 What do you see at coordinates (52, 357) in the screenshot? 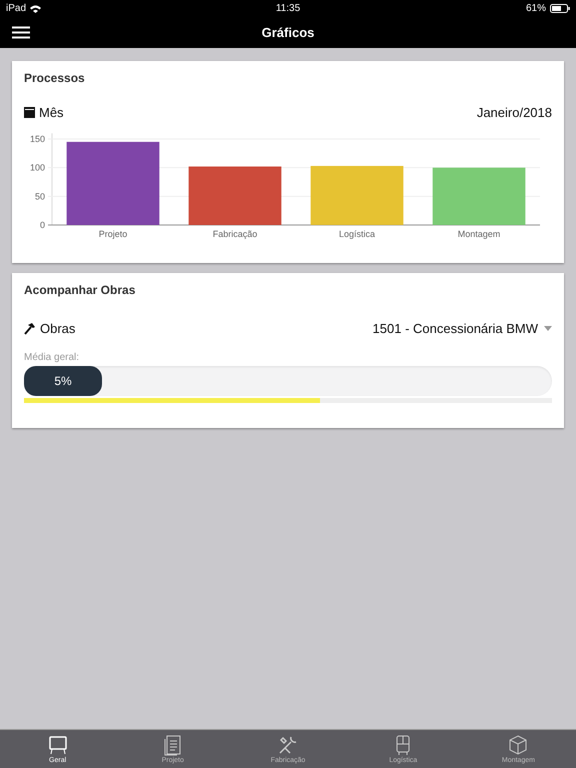
I see `progress-label: Média geral:` at bounding box center [52, 357].